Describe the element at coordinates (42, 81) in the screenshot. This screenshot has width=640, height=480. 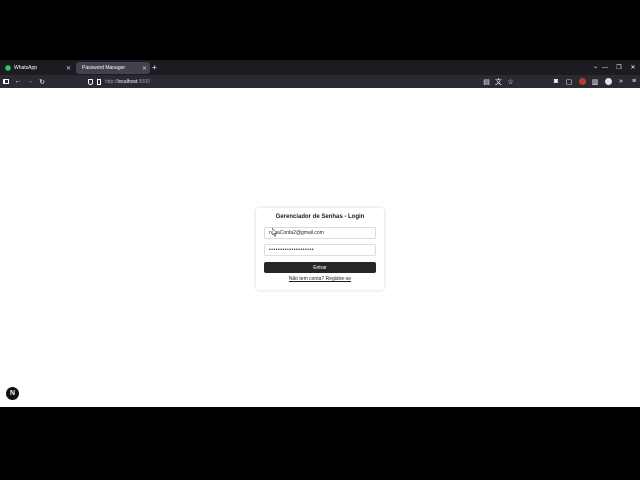
I see `reload-button: ↻` at that location.